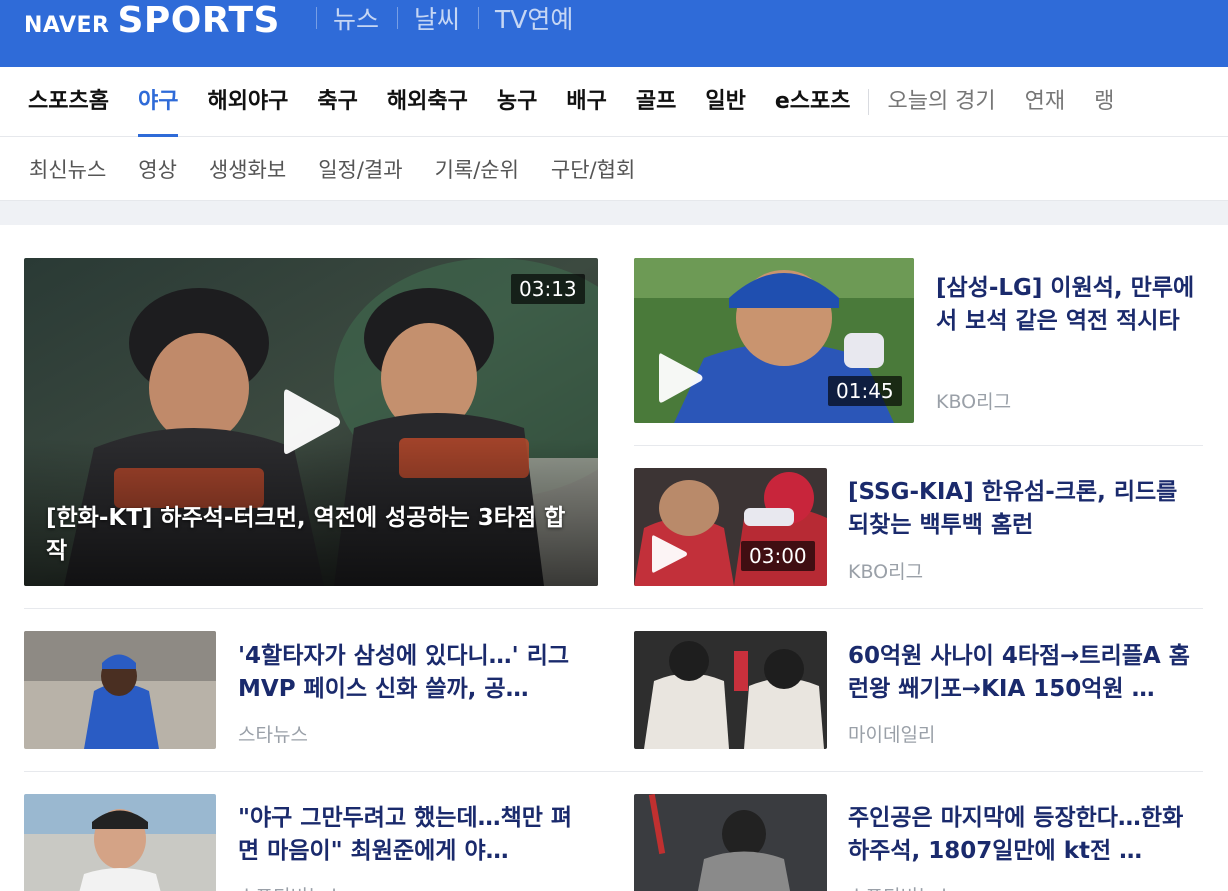 The image size is (1228, 891). Describe the element at coordinates (586, 102) in the screenshot. I see `tab-volleyball: 배구` at that location.